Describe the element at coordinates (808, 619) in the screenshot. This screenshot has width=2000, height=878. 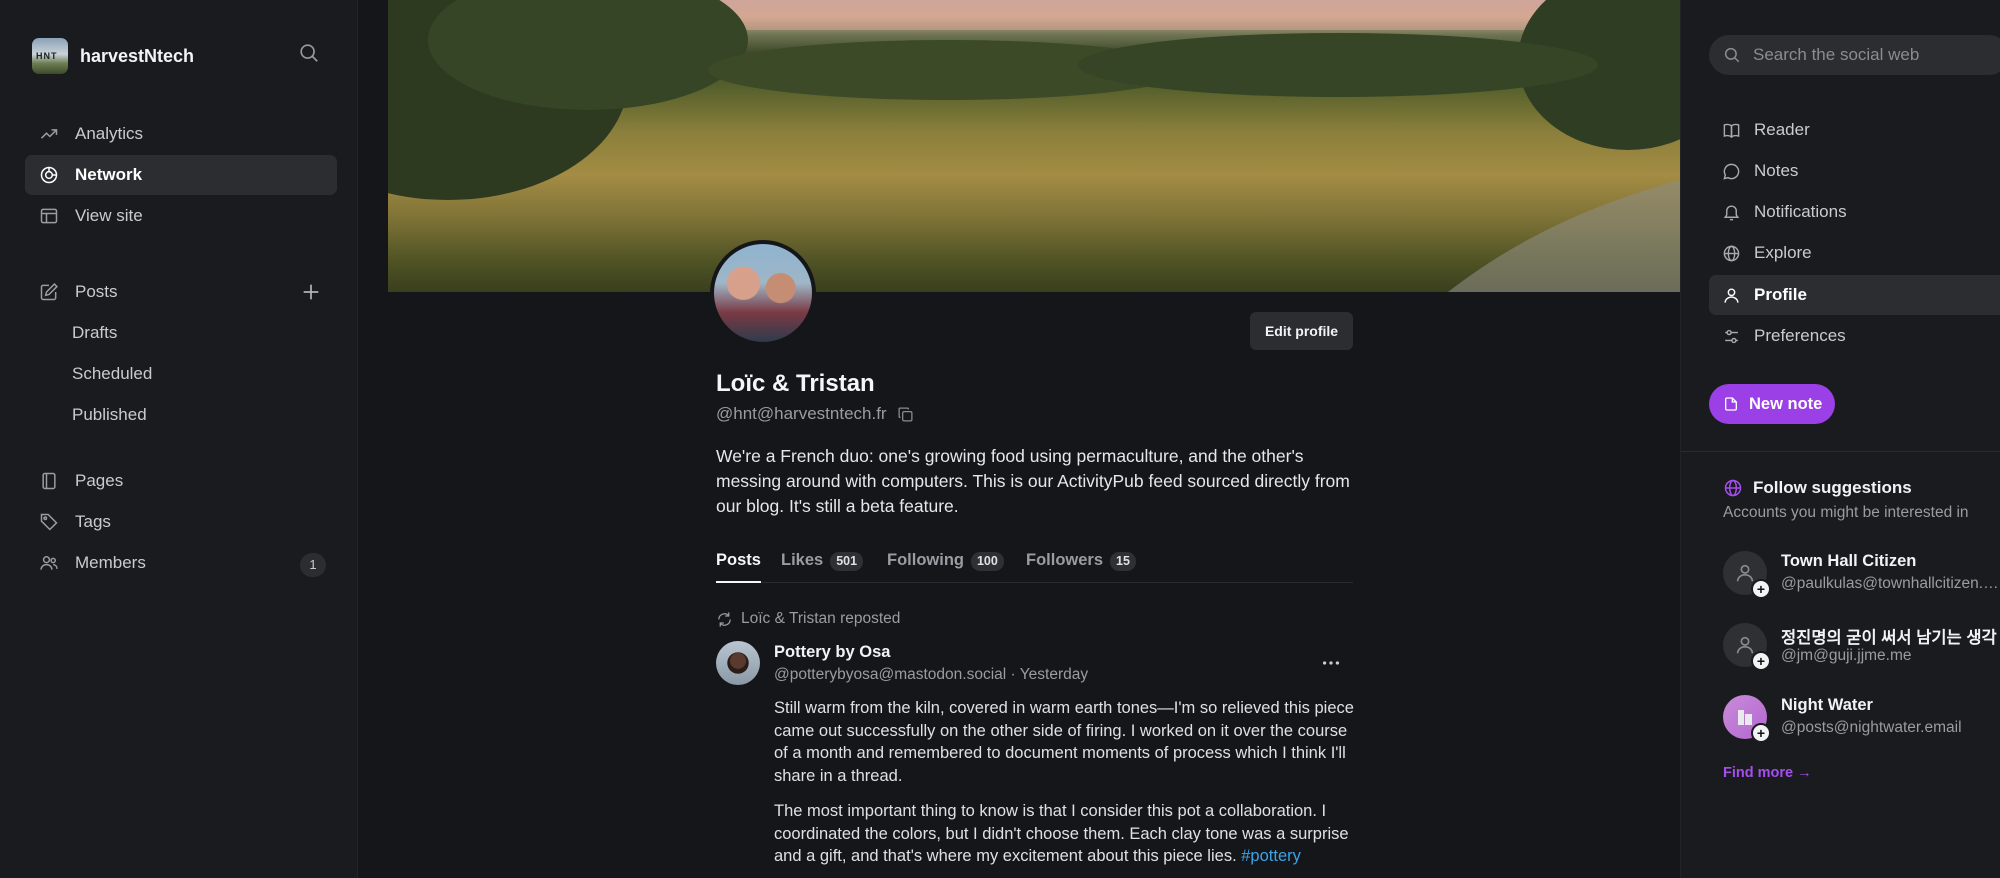
I see `repost-indicator: Loïc & Tristan reposted` at that location.